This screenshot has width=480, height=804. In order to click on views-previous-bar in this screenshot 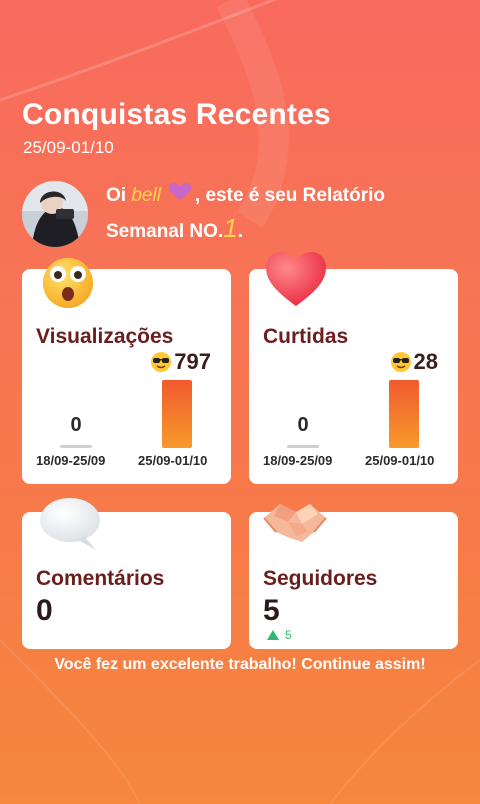, I will do `click(76, 446)`.